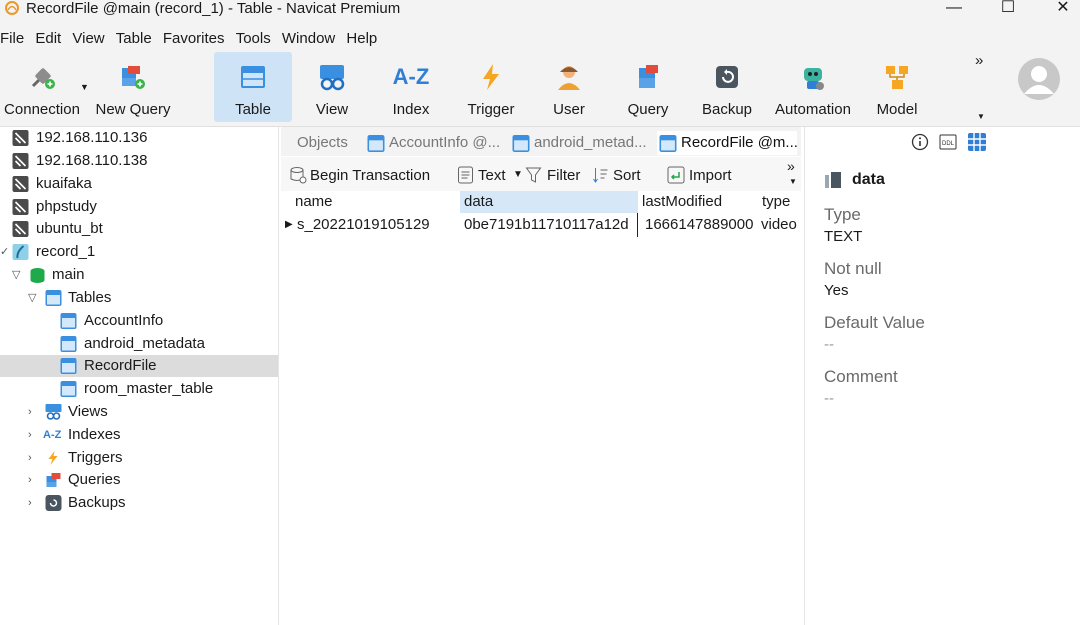 Image resolution: width=1080 pixels, height=625 pixels. I want to click on column-header-lastmodified: lastModified, so click(698, 202).